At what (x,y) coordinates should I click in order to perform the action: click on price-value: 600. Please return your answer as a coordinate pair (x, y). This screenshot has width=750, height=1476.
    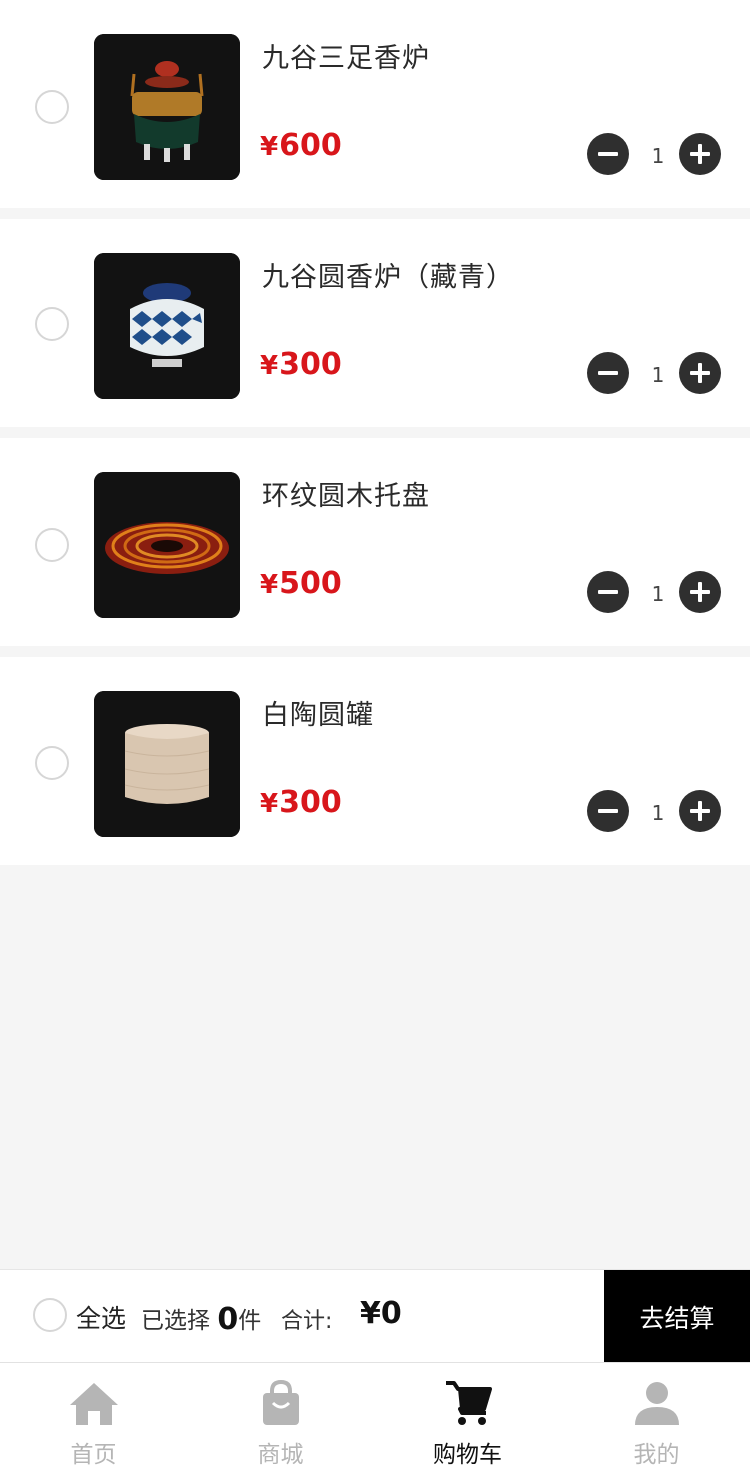
    Looking at the image, I should click on (310, 145).